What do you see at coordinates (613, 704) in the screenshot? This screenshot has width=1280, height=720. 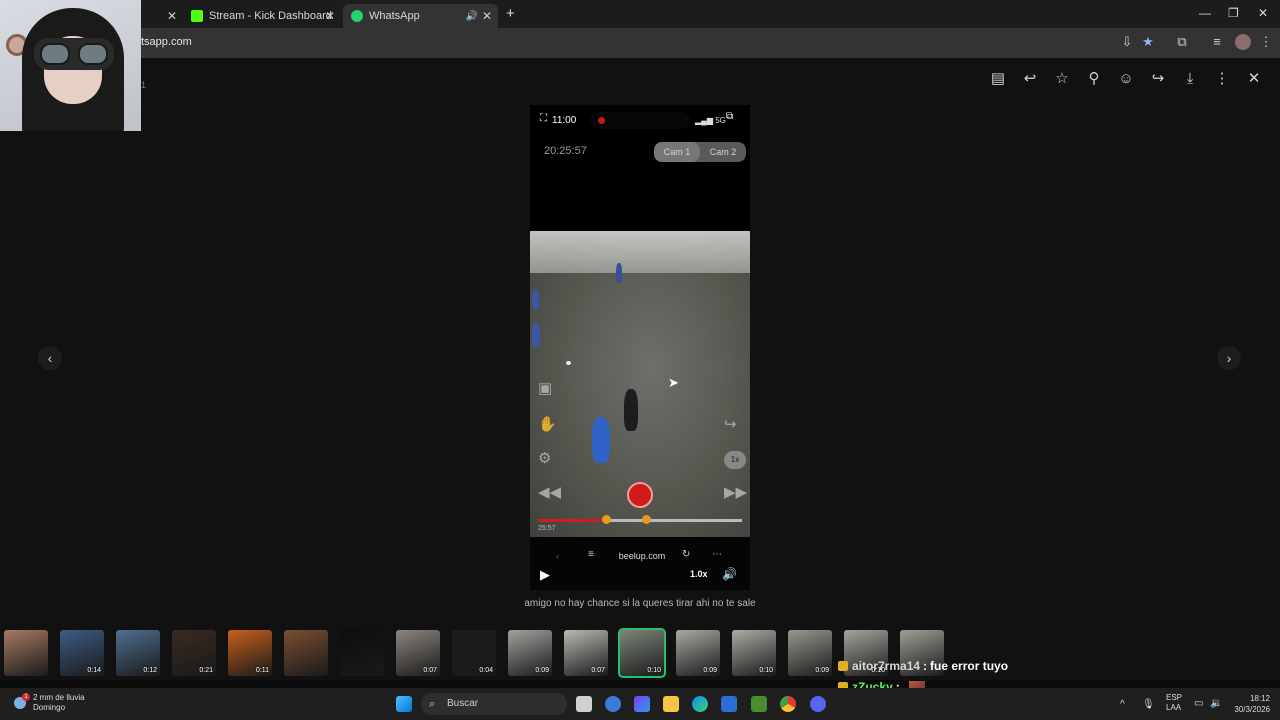 I see `outlook-icon` at bounding box center [613, 704].